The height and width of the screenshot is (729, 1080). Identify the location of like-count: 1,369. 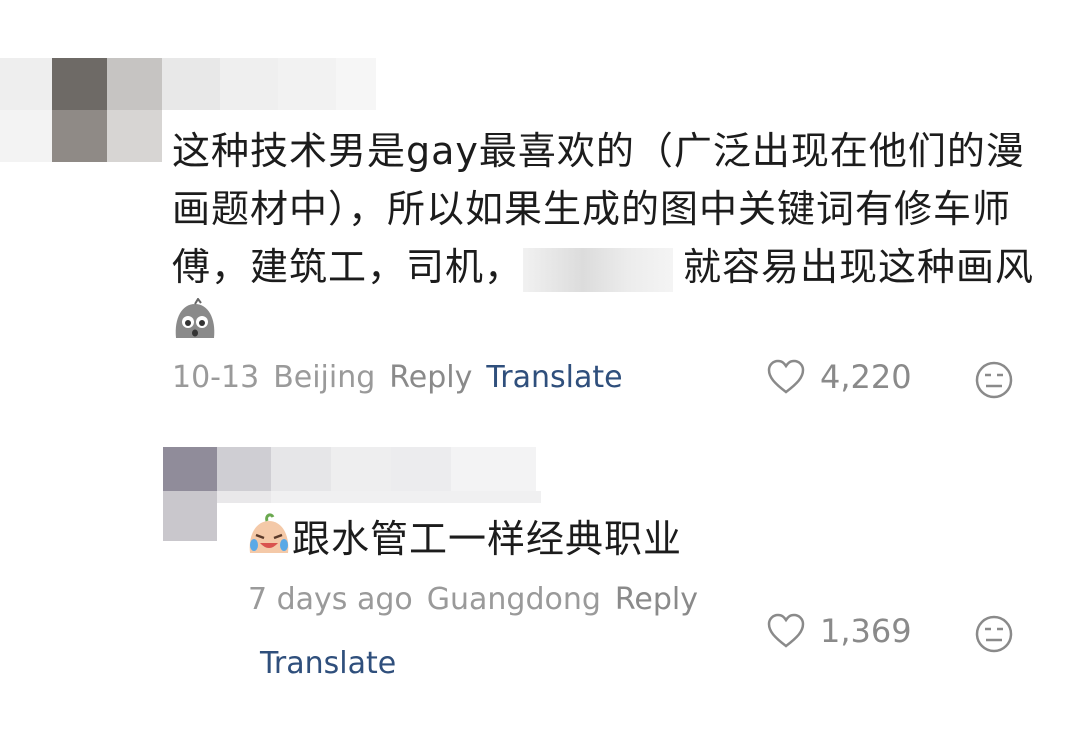
(866, 631).